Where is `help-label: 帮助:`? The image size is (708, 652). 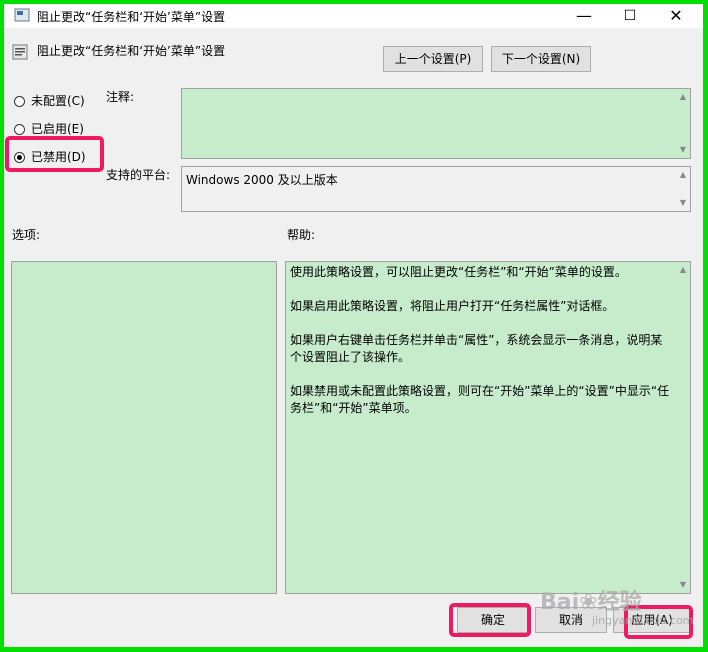 help-label: 帮助: is located at coordinates (301, 235).